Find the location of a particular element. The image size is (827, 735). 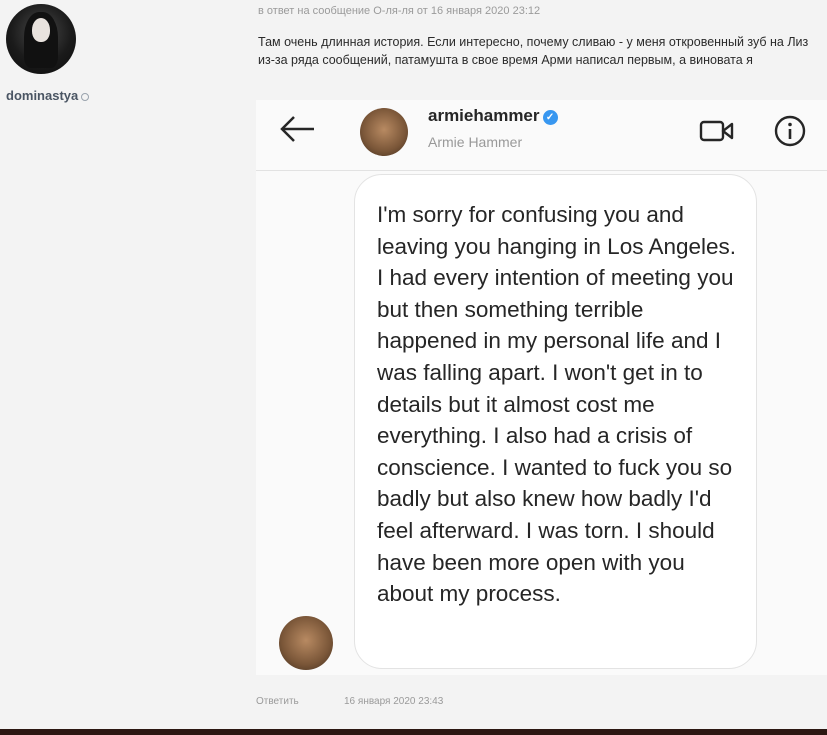

commenter-username: dominastya is located at coordinates (42, 95).